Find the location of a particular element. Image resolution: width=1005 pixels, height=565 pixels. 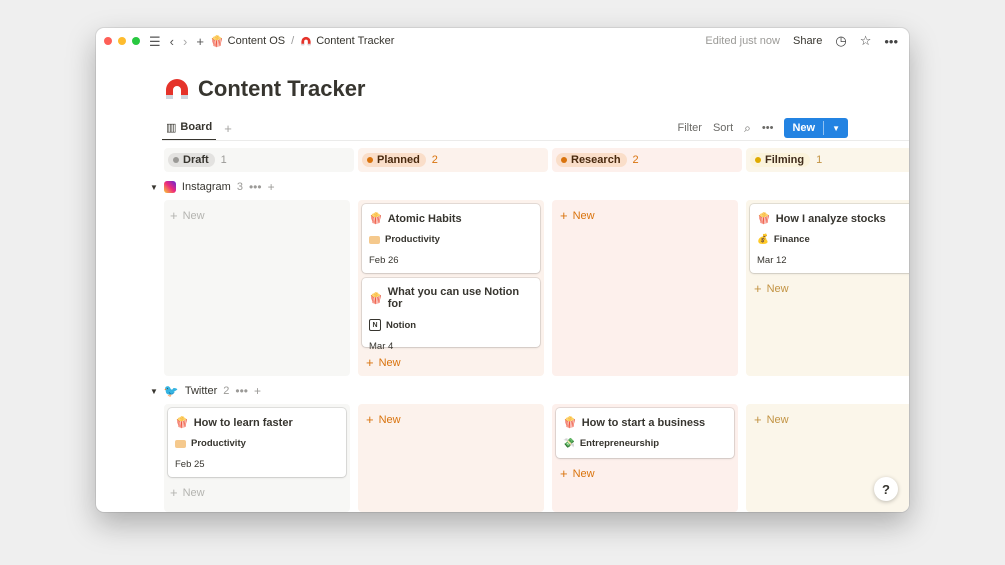

breadcrumb-parent: Content OS is located at coordinates (256, 41).